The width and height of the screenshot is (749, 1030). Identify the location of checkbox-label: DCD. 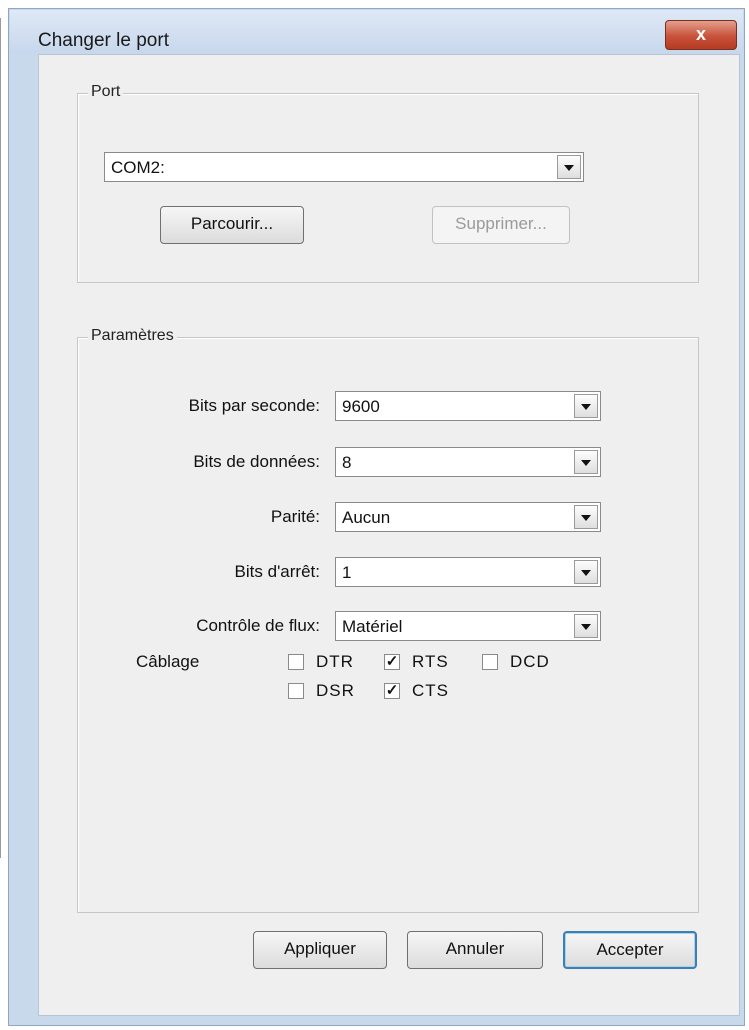
(530, 661).